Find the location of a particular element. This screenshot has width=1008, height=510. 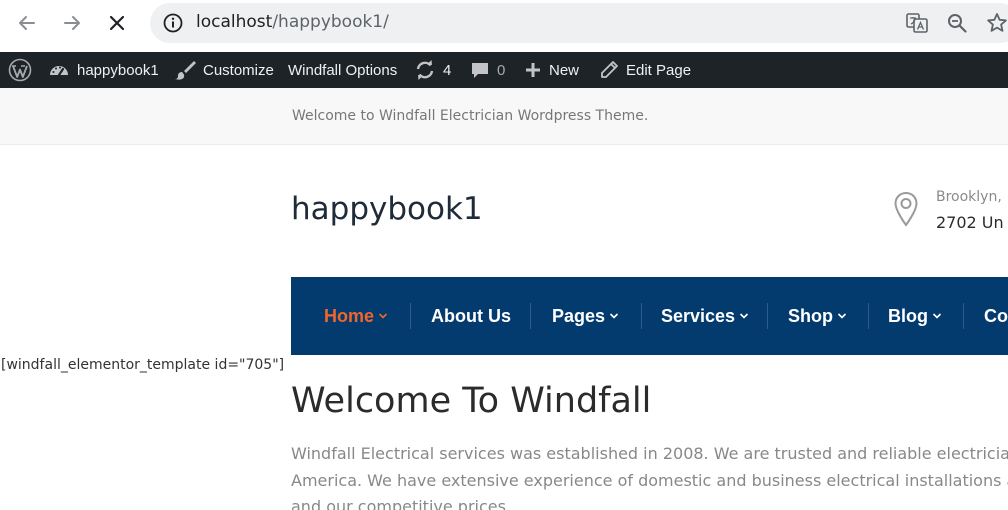

browser-toolbar: localhost/happybook1/ is located at coordinates (504, 26).